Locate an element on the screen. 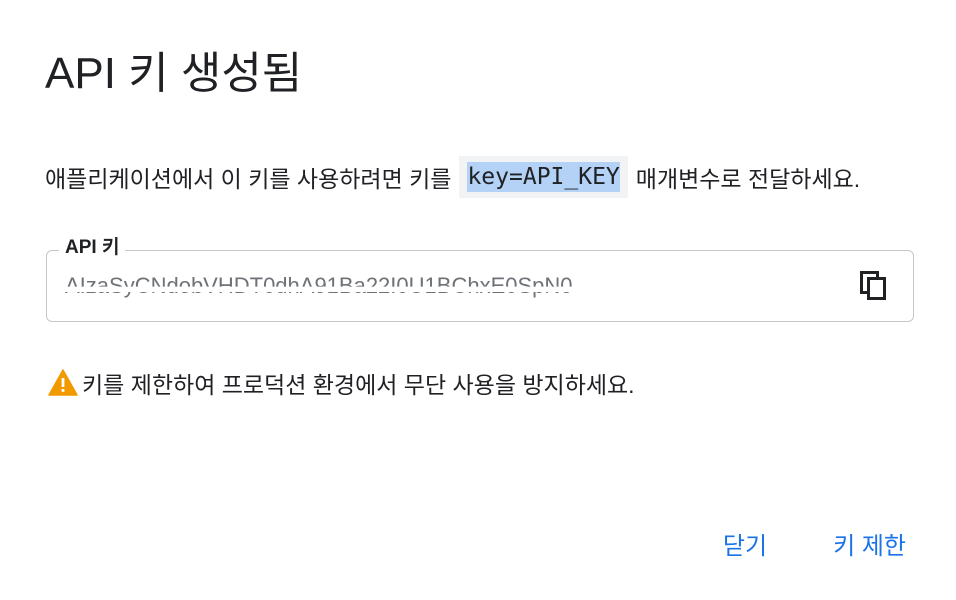 This screenshot has height=600, width=956. description-text-after: 매개변수로 전달하세요. is located at coordinates (748, 179).